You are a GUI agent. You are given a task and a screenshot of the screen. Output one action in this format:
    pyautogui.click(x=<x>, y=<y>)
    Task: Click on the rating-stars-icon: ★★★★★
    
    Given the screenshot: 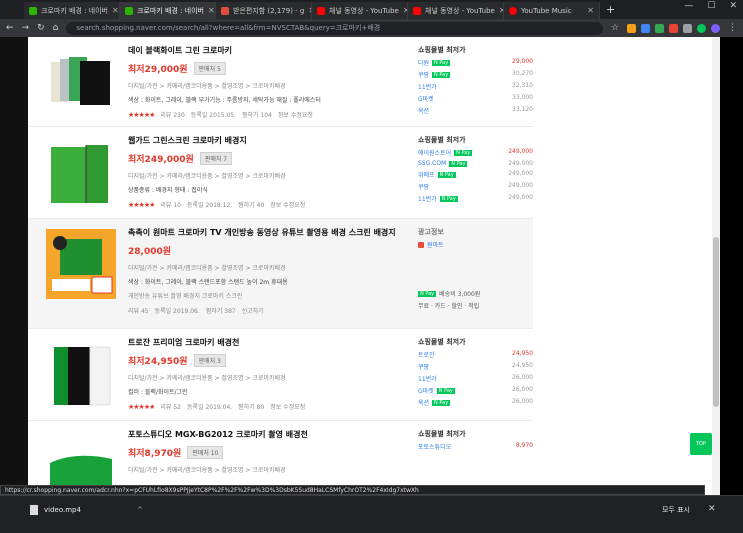 What is the action you would take?
    pyautogui.click(x=141, y=406)
    